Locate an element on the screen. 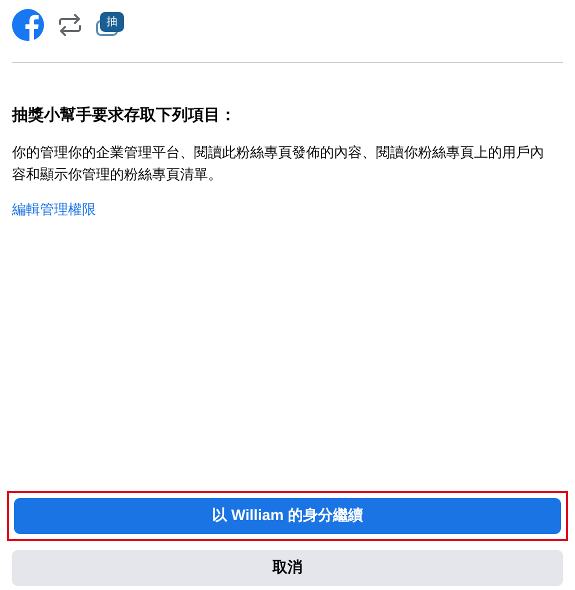  continue-button: 以 William 的身分繼續 is located at coordinates (287, 516).